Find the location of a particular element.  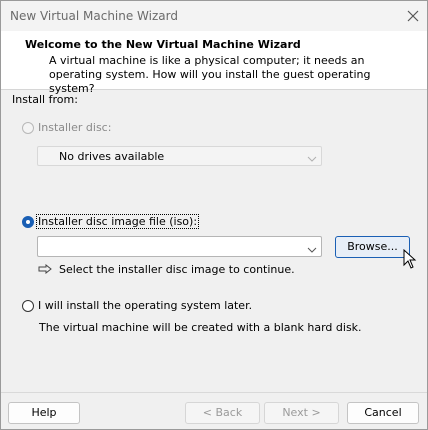

installer-disc-radio is located at coordinates (28, 128).